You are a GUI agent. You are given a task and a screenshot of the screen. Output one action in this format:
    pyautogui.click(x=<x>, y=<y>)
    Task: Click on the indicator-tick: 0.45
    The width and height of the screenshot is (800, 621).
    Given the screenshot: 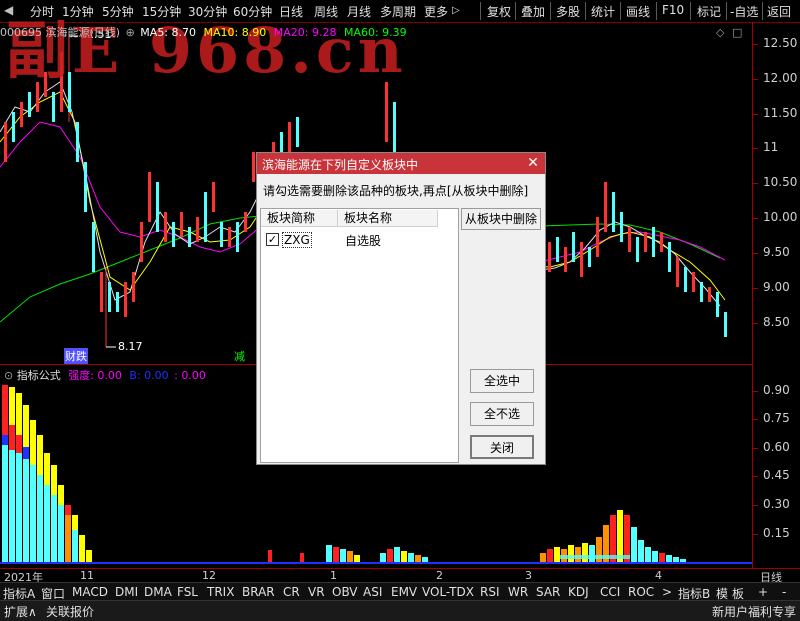 What is the action you would take?
    pyautogui.click(x=776, y=475)
    